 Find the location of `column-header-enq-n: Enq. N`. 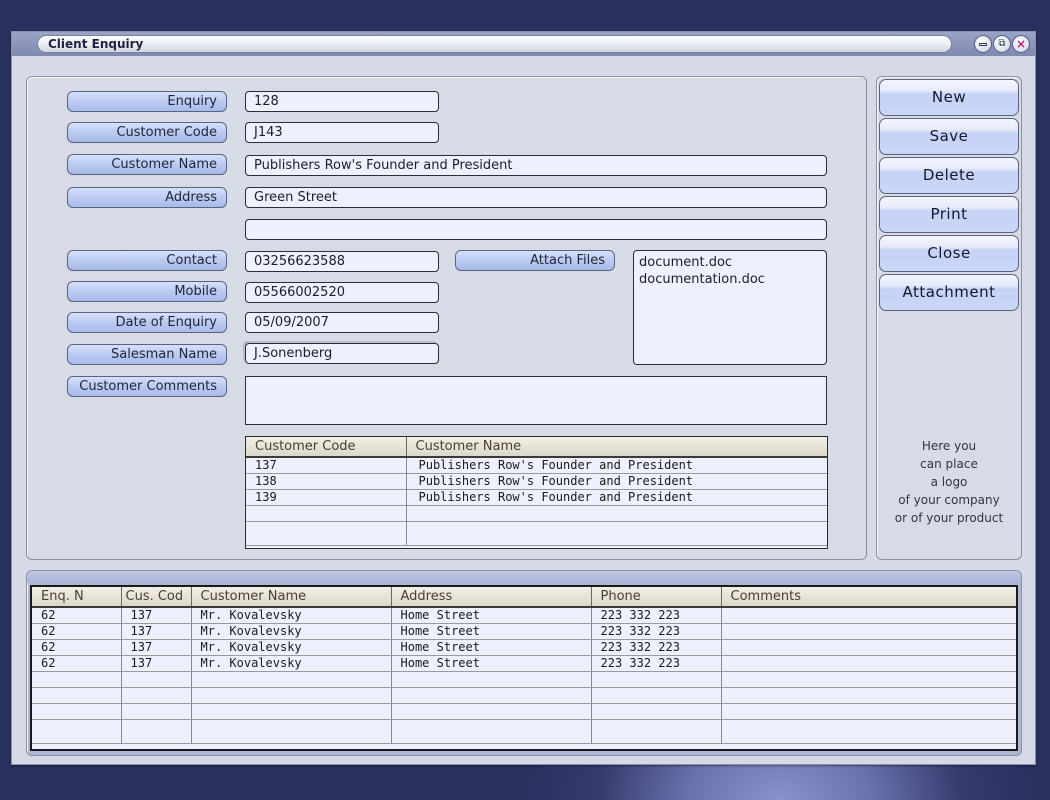

column-header-enq-n: Enq. N is located at coordinates (77, 597).